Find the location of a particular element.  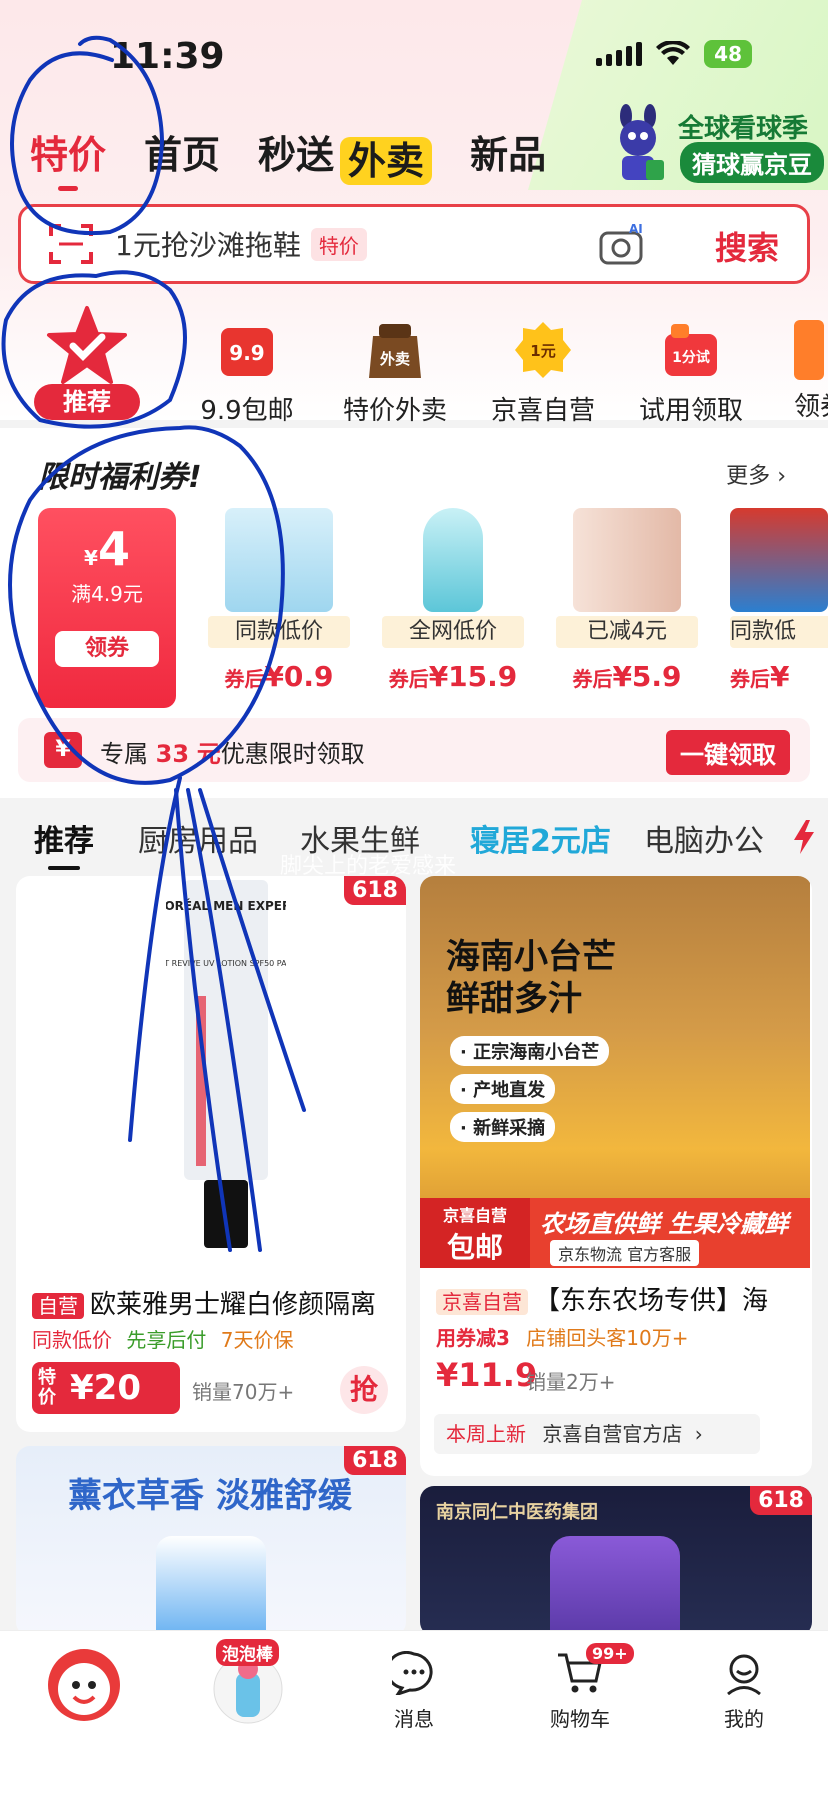

feed-tab-recommend: 推荐 is located at coordinates (64, 843).